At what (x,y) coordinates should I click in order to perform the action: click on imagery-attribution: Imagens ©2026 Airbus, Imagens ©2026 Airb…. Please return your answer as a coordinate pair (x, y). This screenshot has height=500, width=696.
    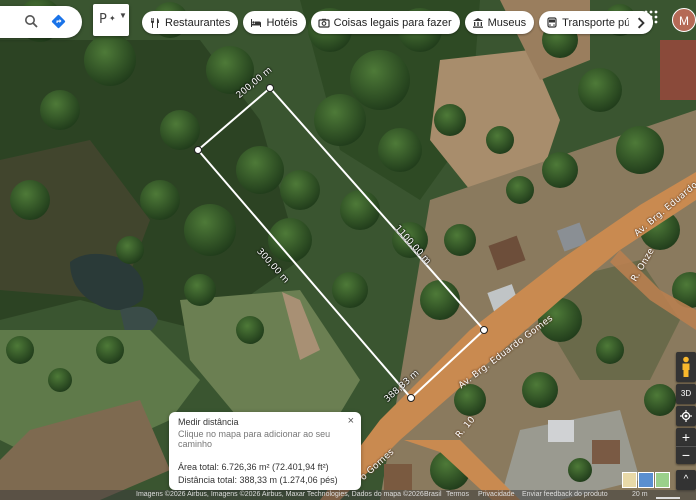
    Looking at the image, I should click on (280, 494).